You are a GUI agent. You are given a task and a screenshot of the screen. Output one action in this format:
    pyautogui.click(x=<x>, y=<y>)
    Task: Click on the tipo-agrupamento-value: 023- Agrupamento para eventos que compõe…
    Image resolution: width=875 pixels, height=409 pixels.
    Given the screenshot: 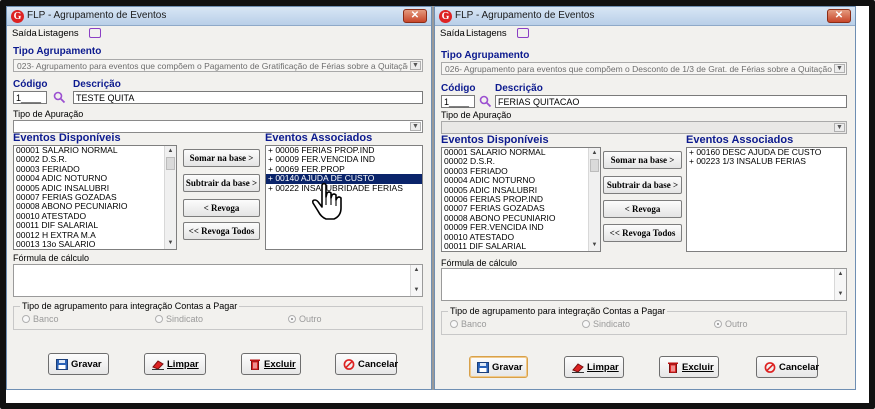 What is the action you would take?
    pyautogui.click(x=212, y=66)
    